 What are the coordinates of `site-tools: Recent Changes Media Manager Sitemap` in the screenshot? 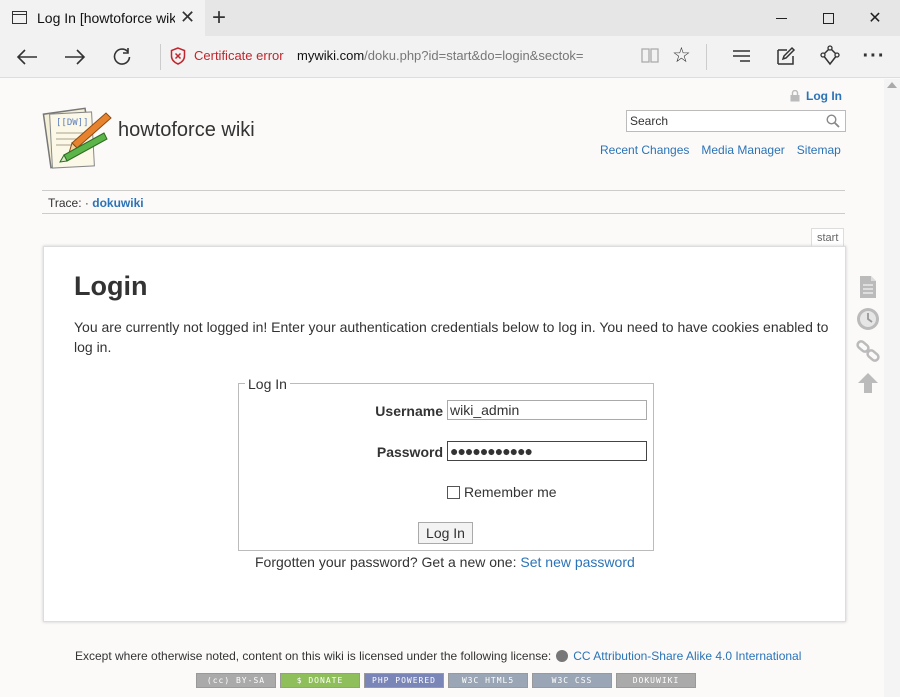 It's located at (720, 150).